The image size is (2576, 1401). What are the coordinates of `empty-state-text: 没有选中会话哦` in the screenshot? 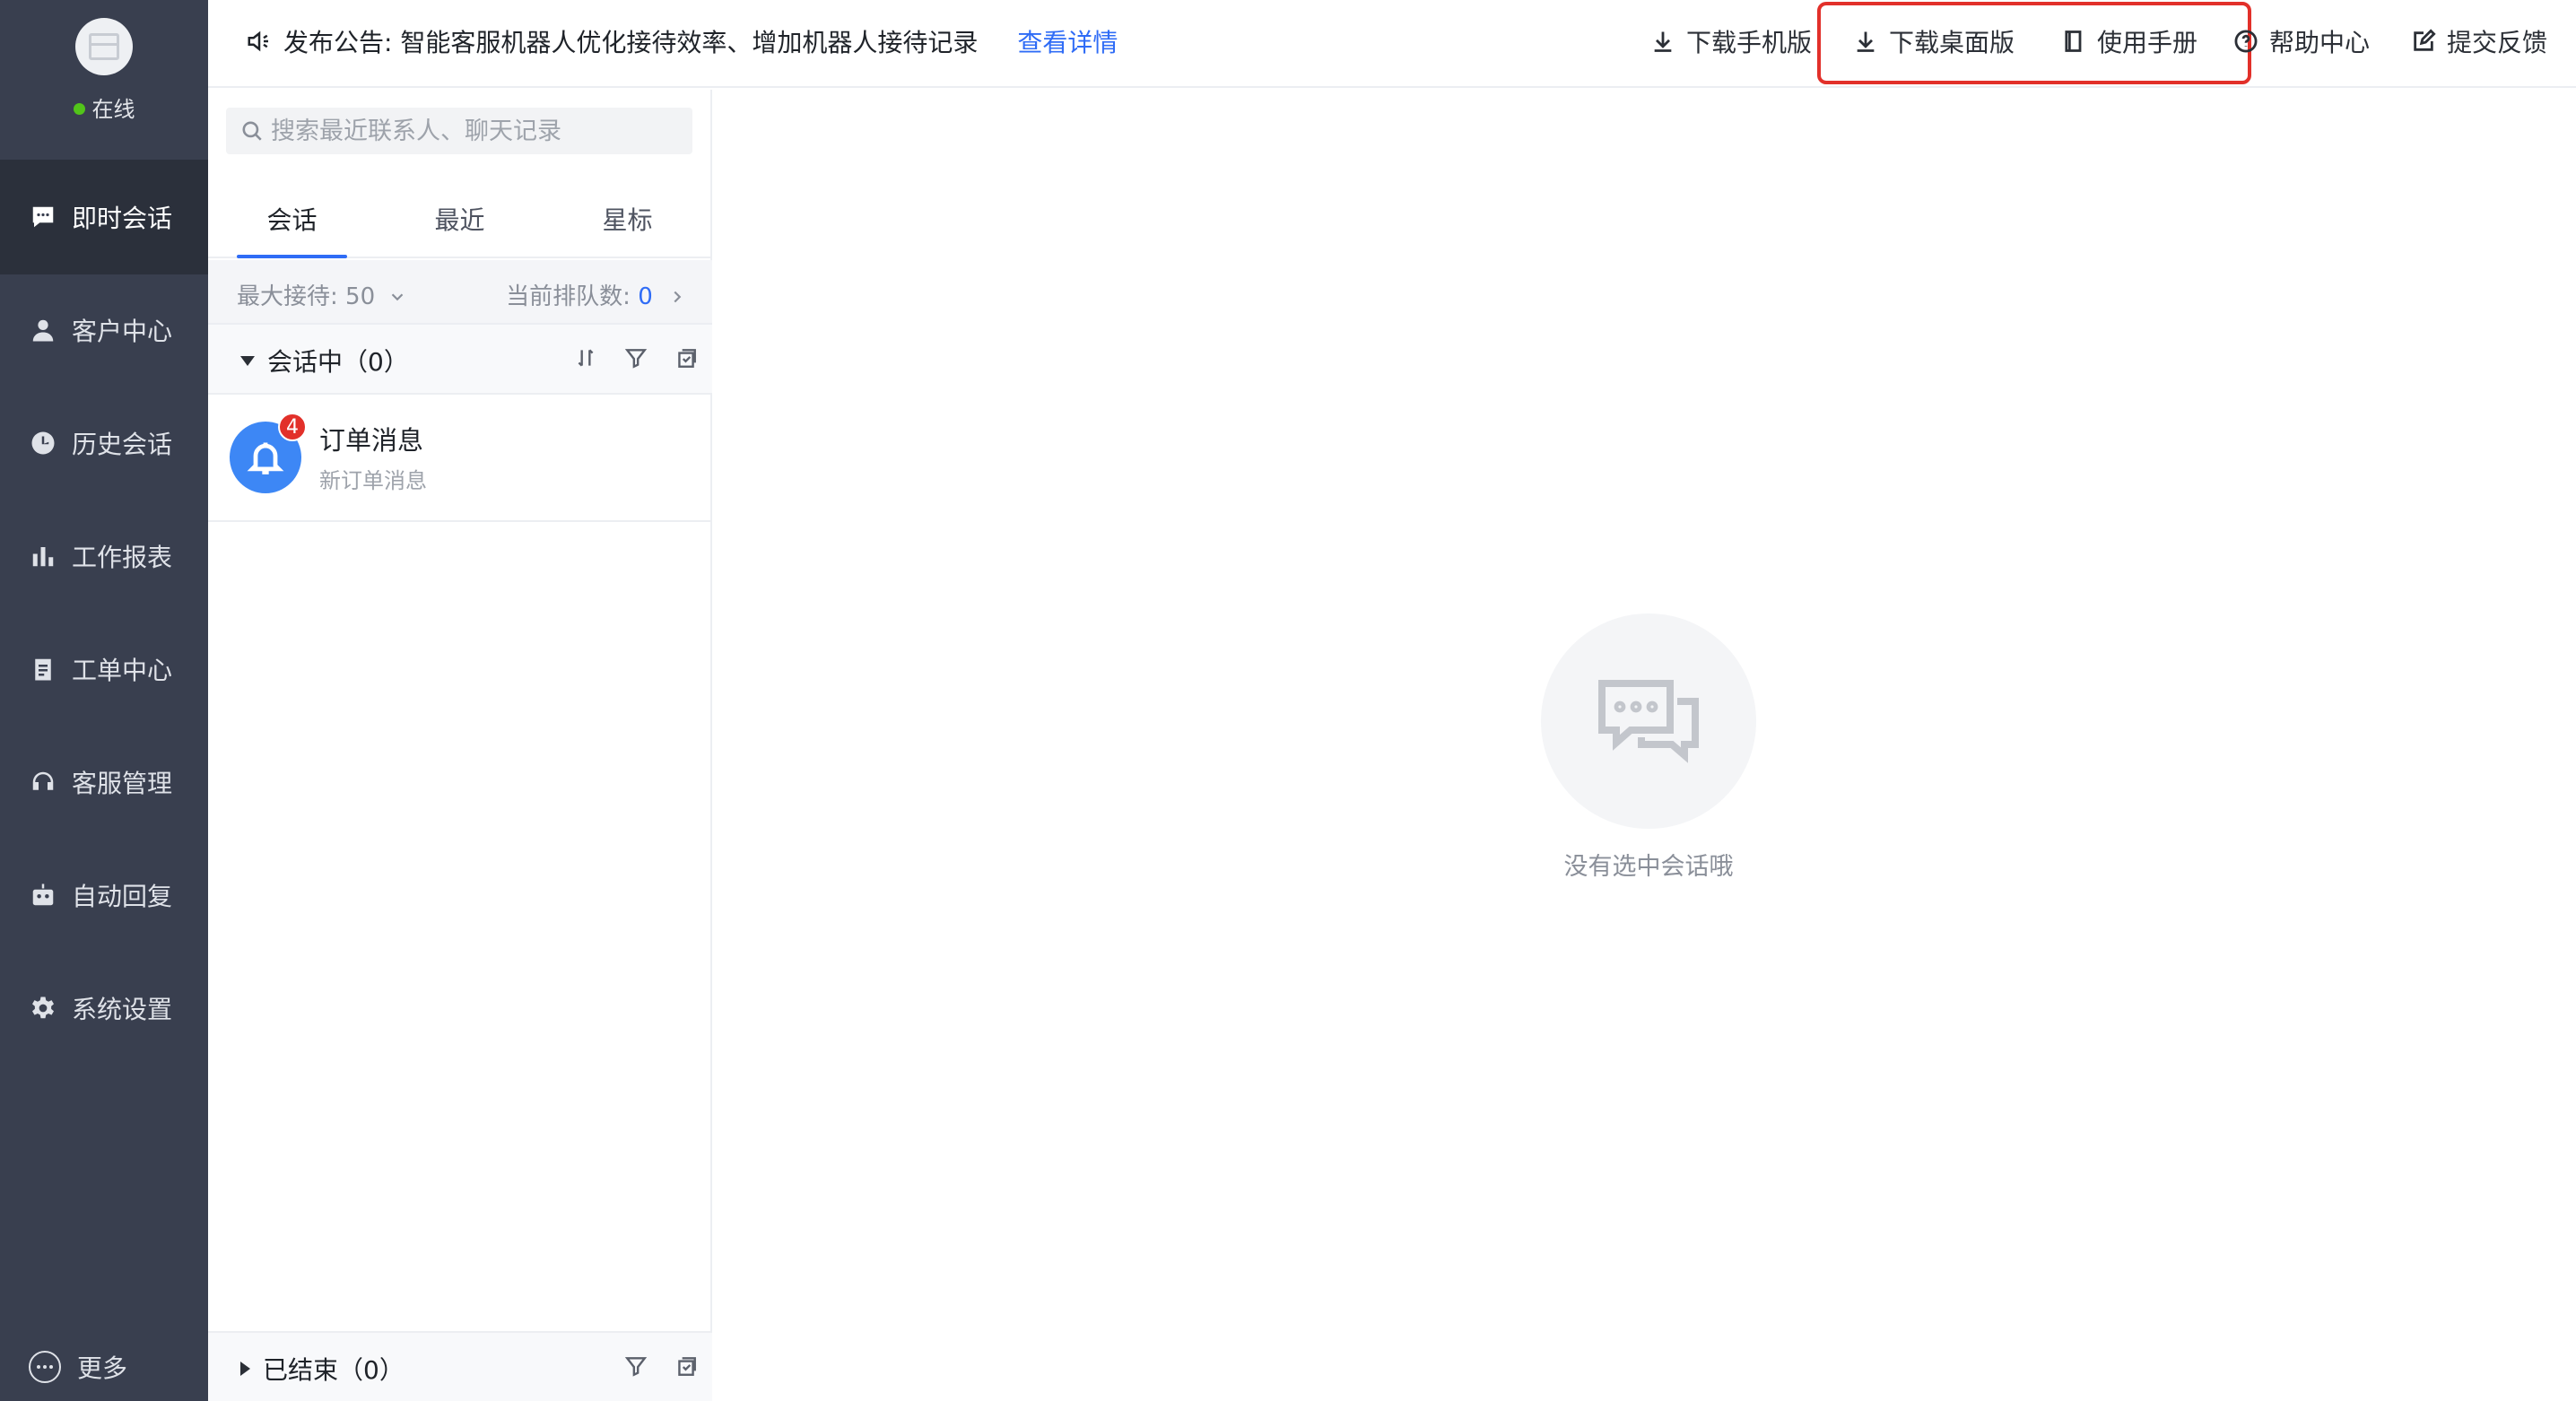 It's located at (1648, 867).